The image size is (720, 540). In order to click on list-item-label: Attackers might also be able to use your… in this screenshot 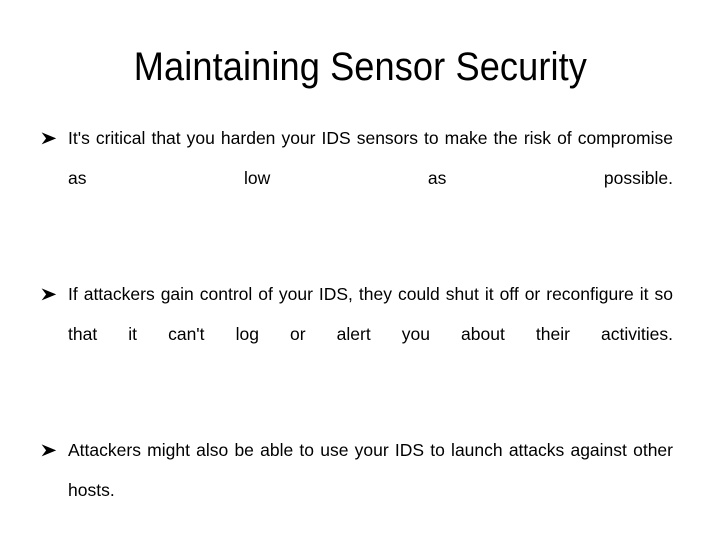, I will do `click(370, 470)`.